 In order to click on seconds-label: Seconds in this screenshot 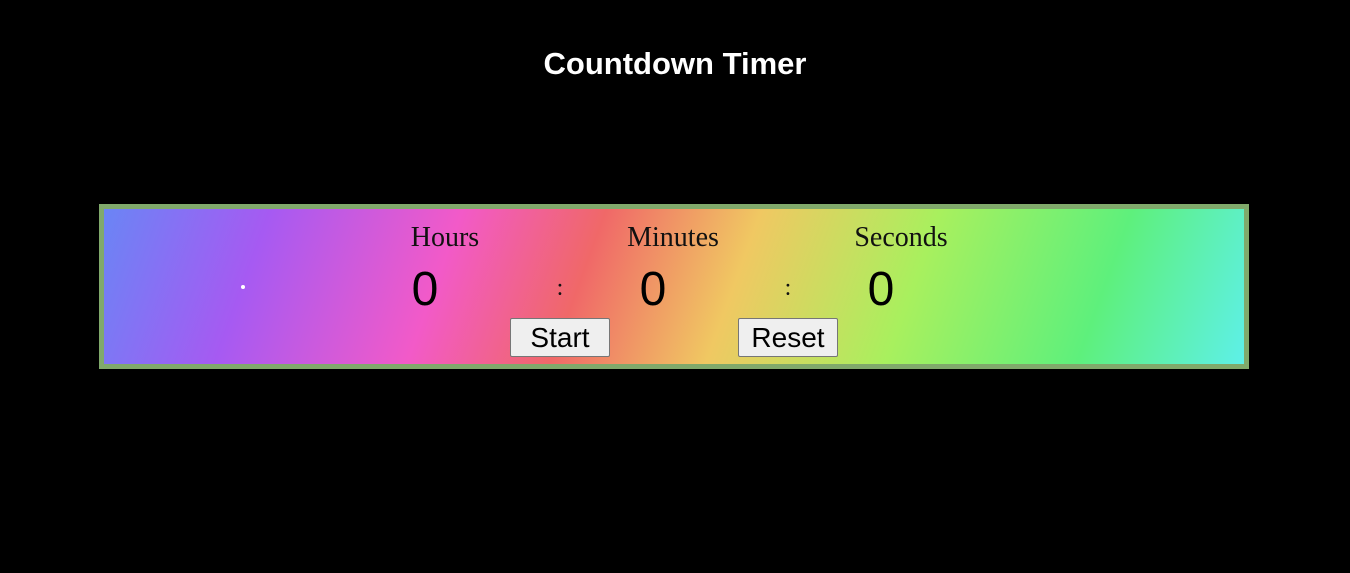, I will do `click(901, 237)`.